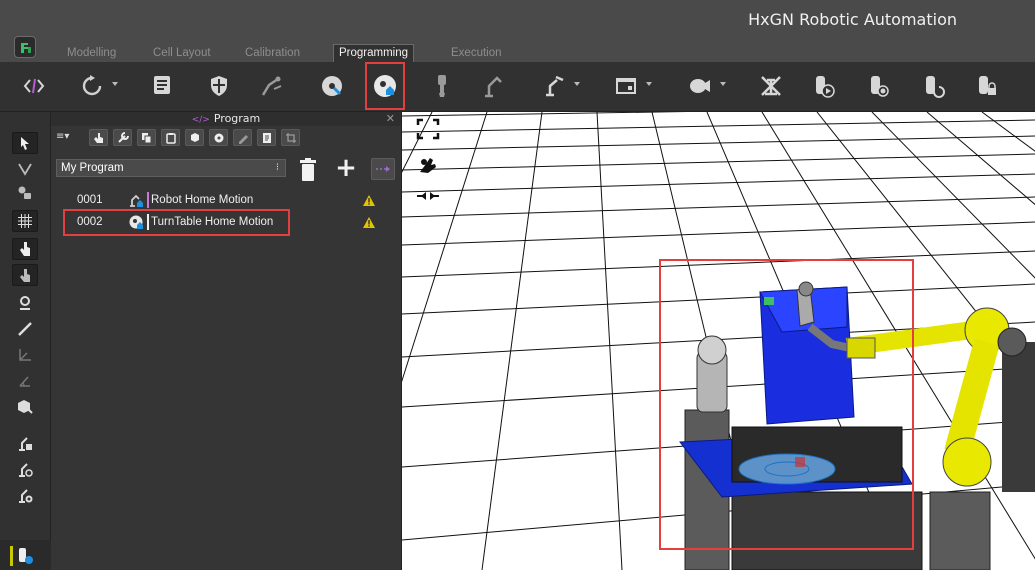 The height and width of the screenshot is (570, 1035). I want to click on list-icon, so click(162, 86).